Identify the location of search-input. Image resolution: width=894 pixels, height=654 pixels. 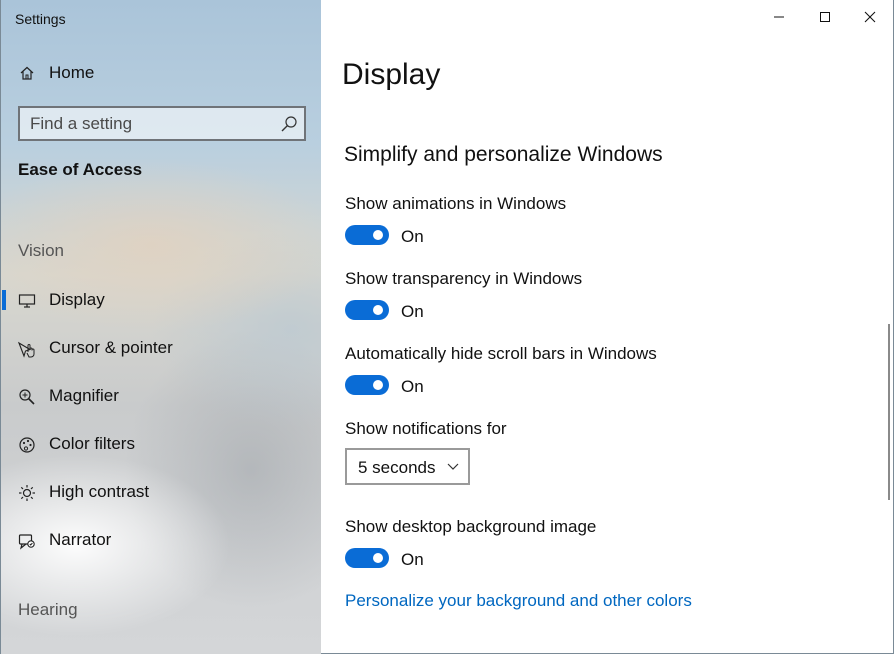
(162, 123).